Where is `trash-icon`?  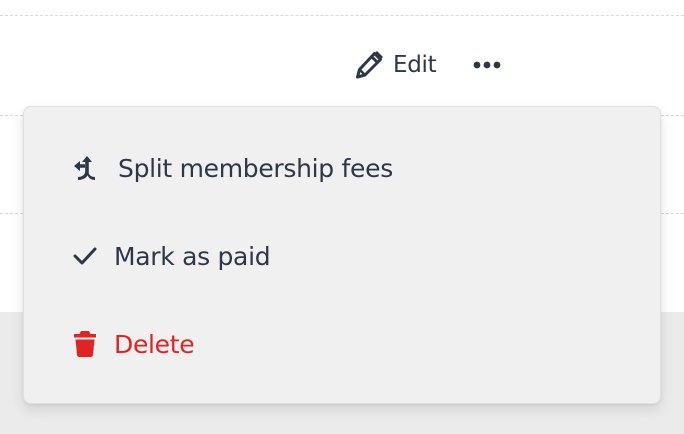
trash-icon is located at coordinates (85, 344).